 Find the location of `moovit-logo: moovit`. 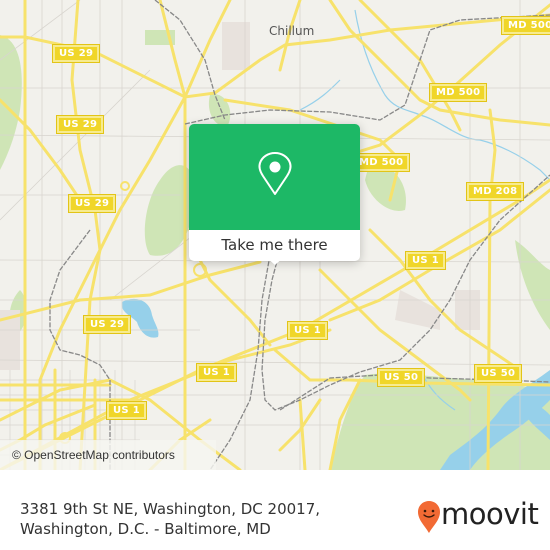

moovit-logo: moovit is located at coordinates (478, 514).